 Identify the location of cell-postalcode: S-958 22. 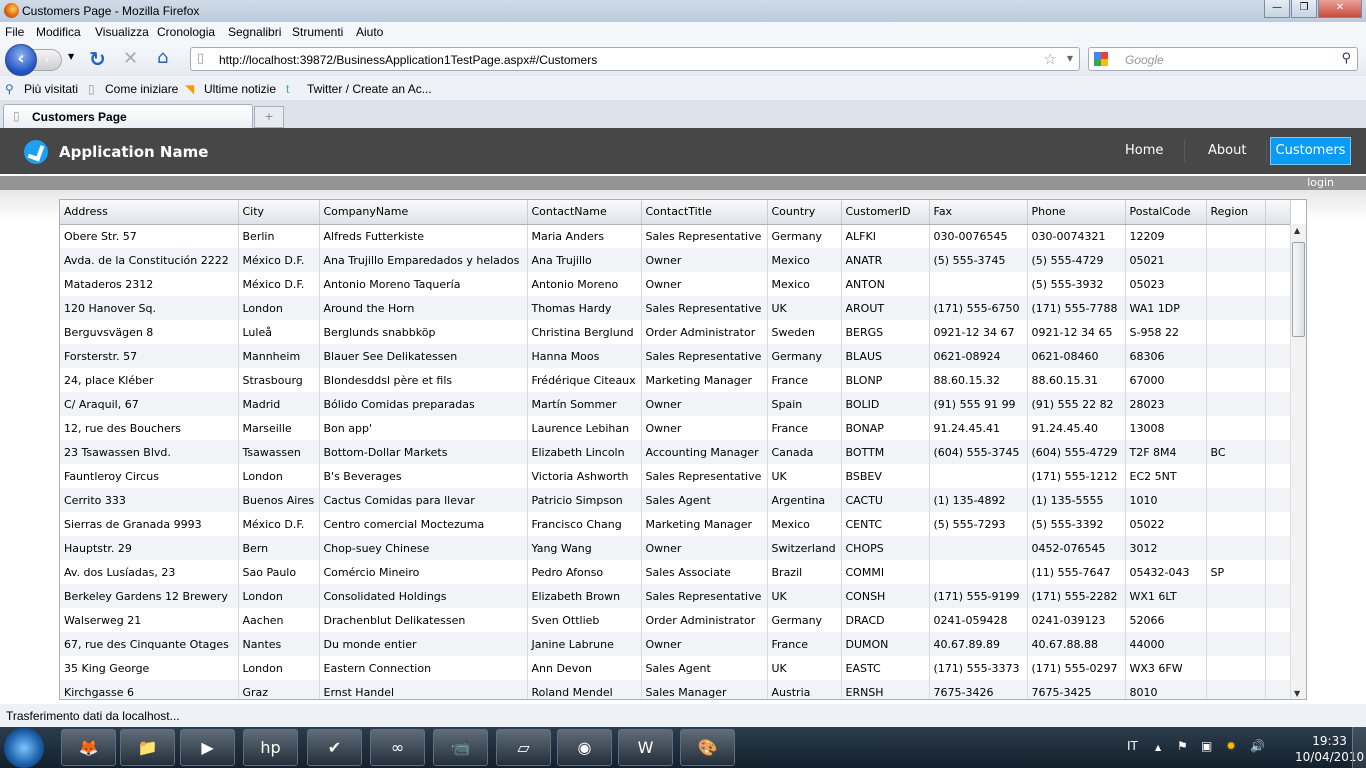
(1166, 332).